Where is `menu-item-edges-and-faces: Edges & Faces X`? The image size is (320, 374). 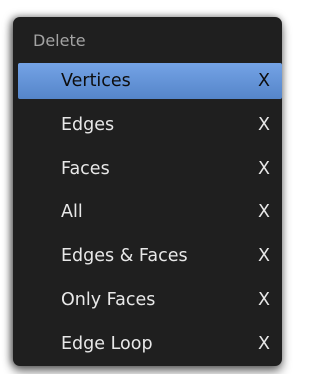 menu-item-edges-and-faces: Edges & Faces X is located at coordinates (150, 256).